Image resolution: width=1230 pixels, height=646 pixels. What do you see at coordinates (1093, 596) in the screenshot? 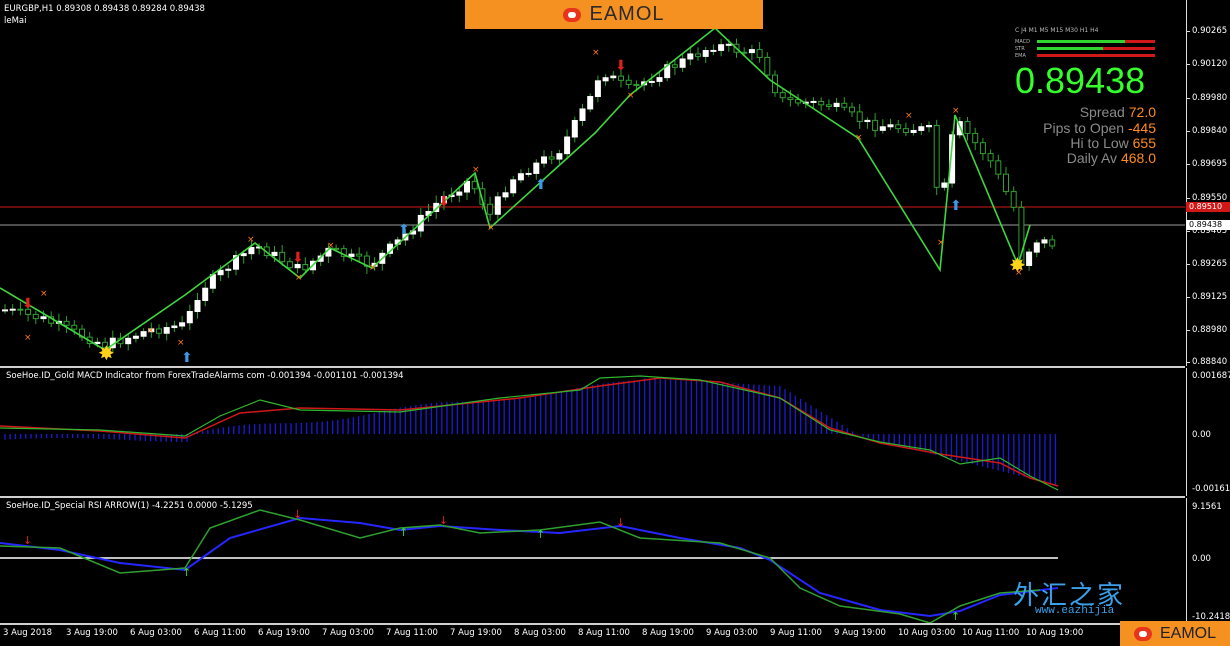
I see `watermark: 外汇之家 www.eazhijia` at bounding box center [1093, 596].